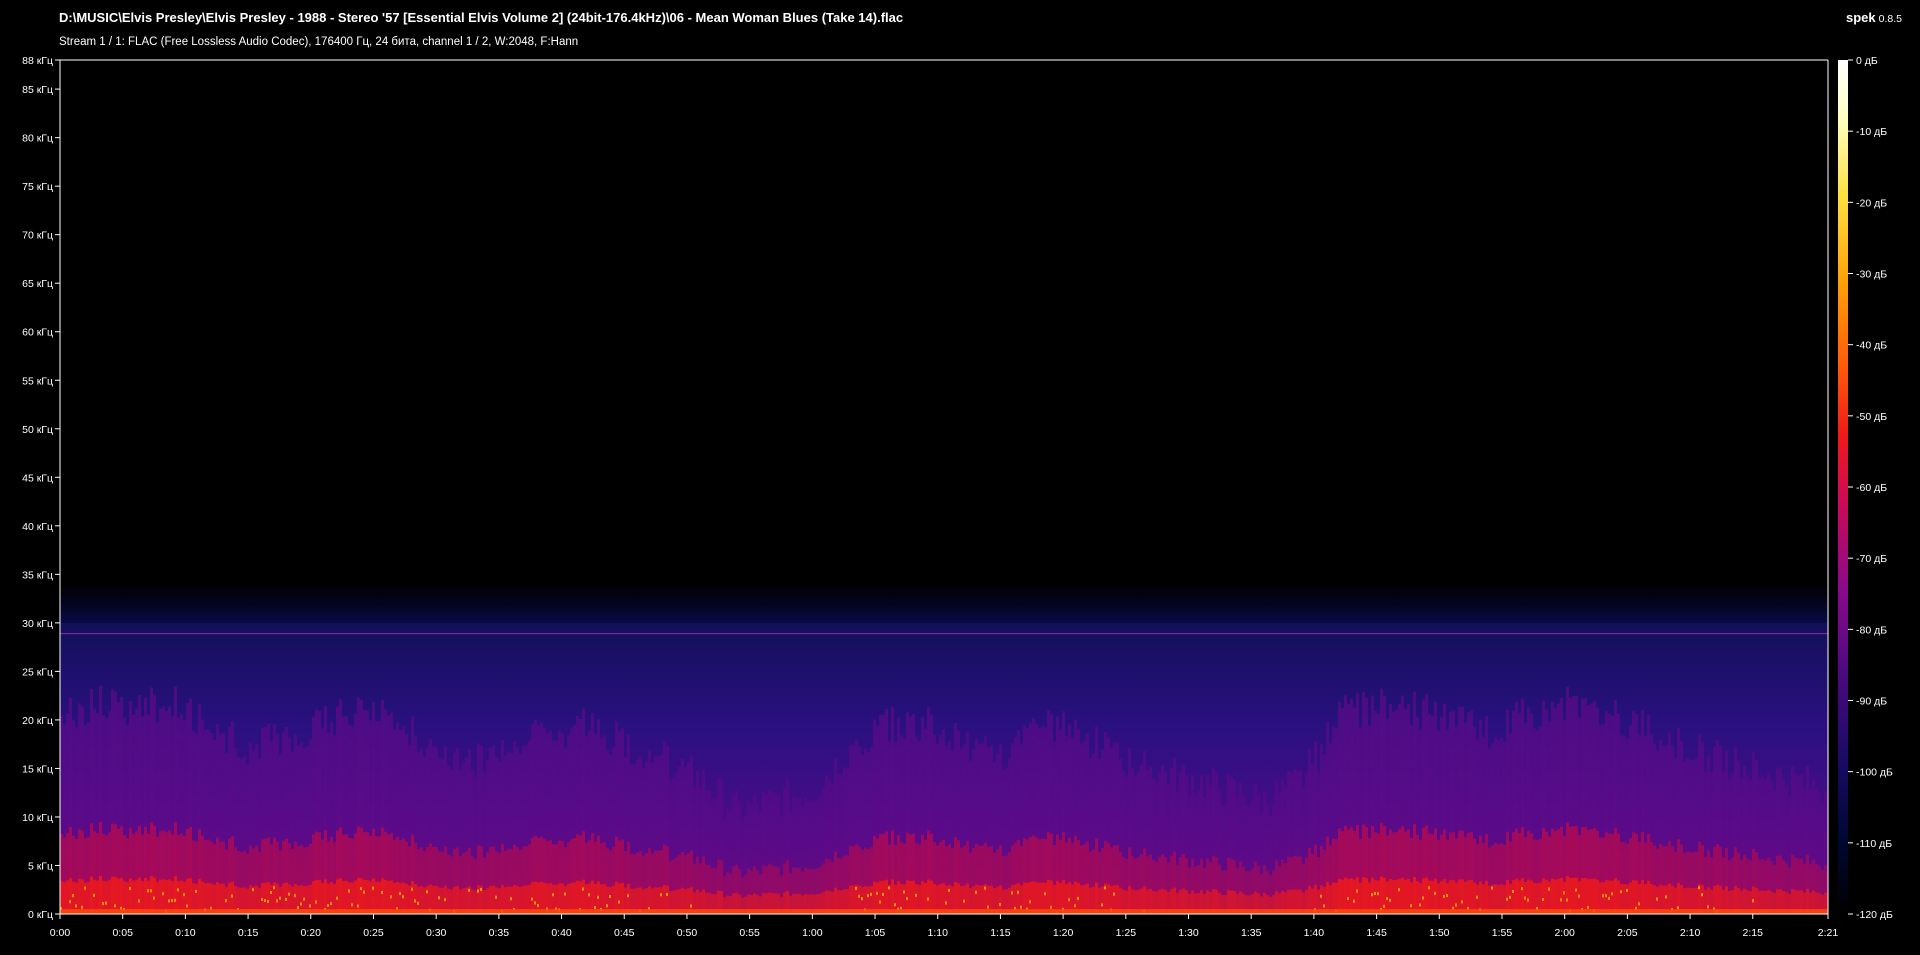 This screenshot has width=1920, height=955. What do you see at coordinates (37, 478) in the screenshot?
I see `y-tick-label: 45 кГц` at bounding box center [37, 478].